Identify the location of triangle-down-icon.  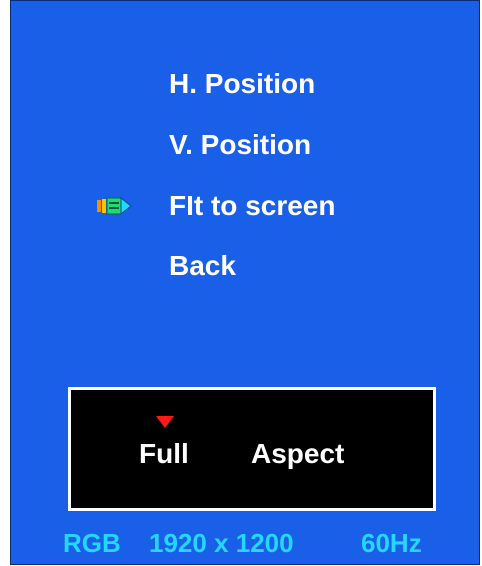
(165, 422).